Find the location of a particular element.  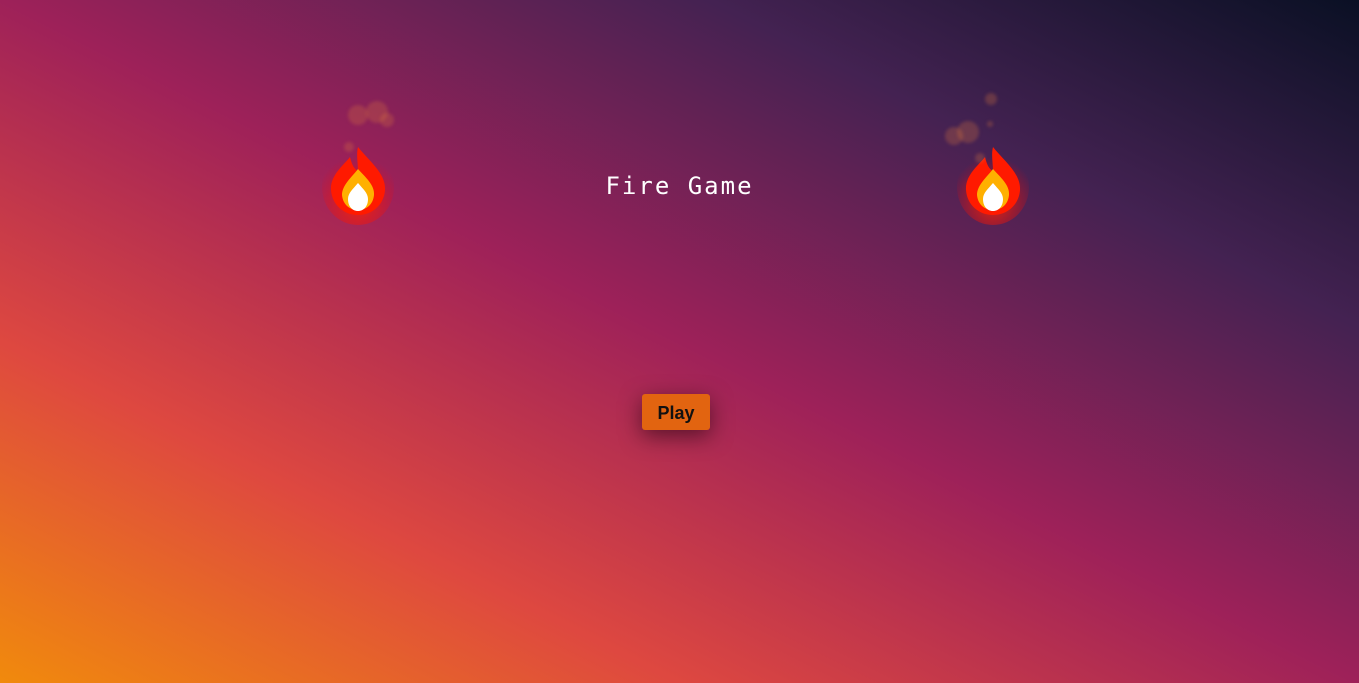

right-fire-icon is located at coordinates (993, 160).